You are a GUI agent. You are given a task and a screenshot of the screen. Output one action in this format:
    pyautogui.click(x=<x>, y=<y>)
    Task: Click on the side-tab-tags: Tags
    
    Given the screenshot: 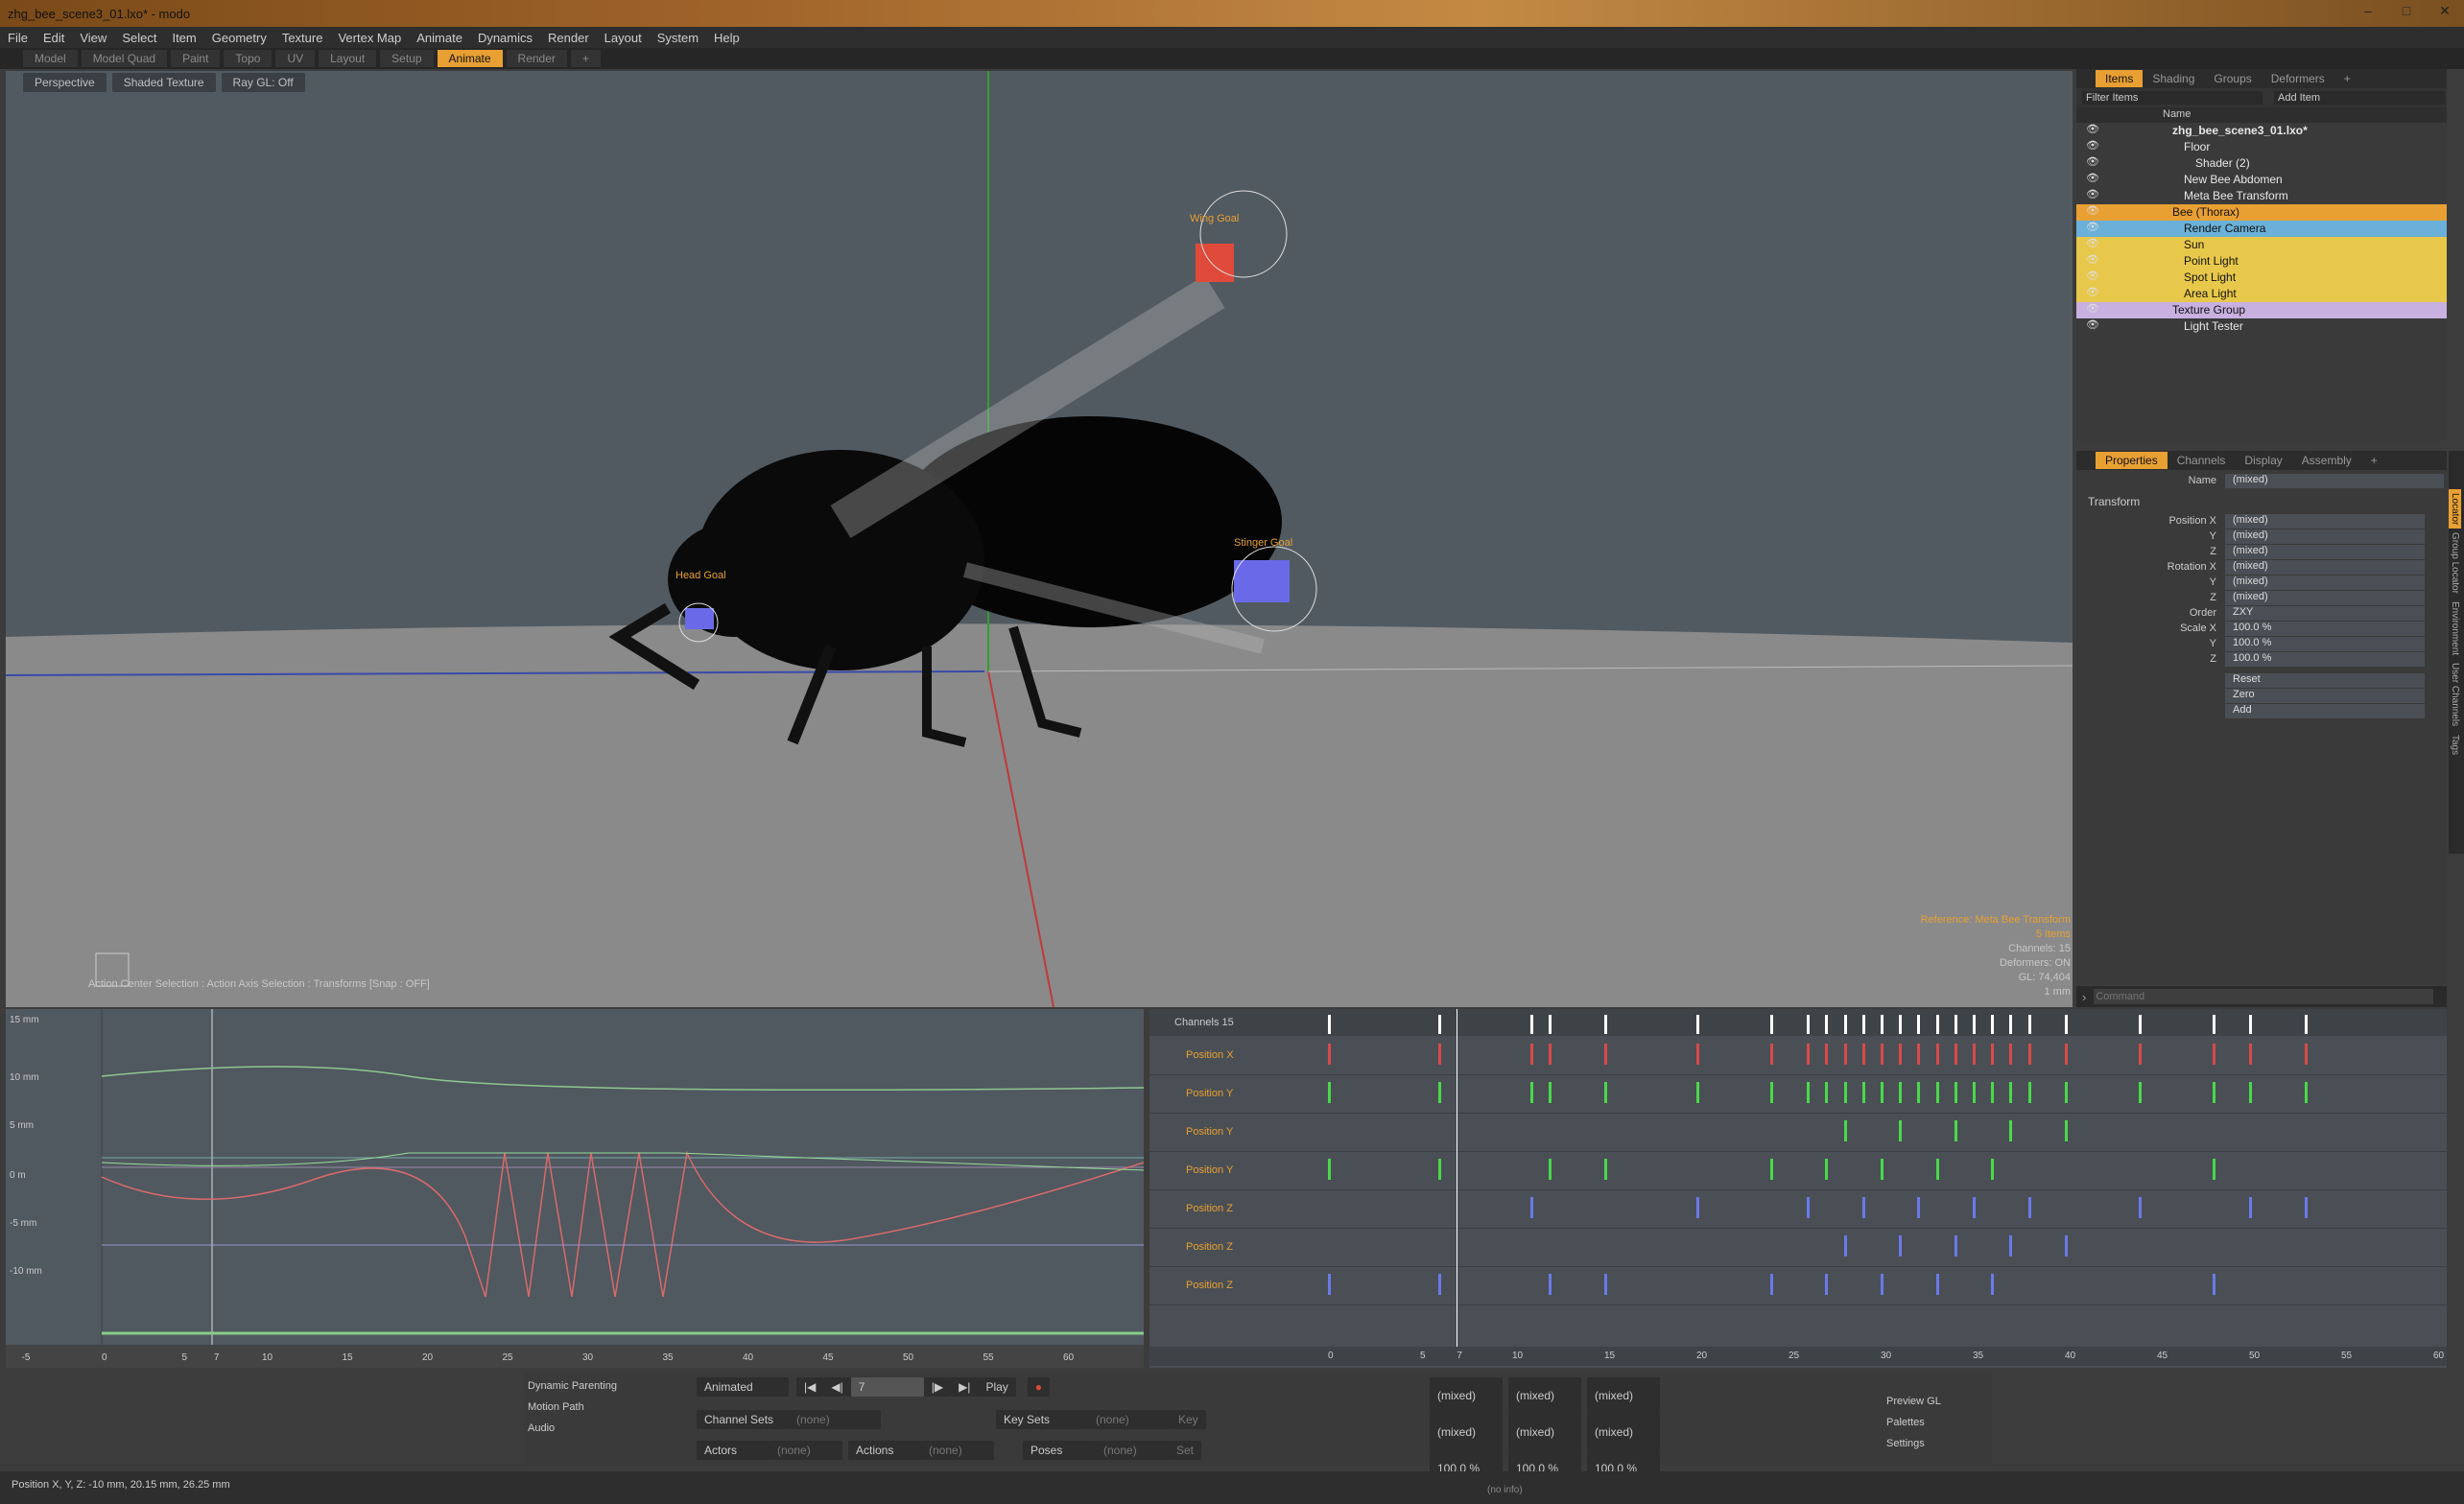 What is the action you would take?
    pyautogui.click(x=2455, y=745)
    